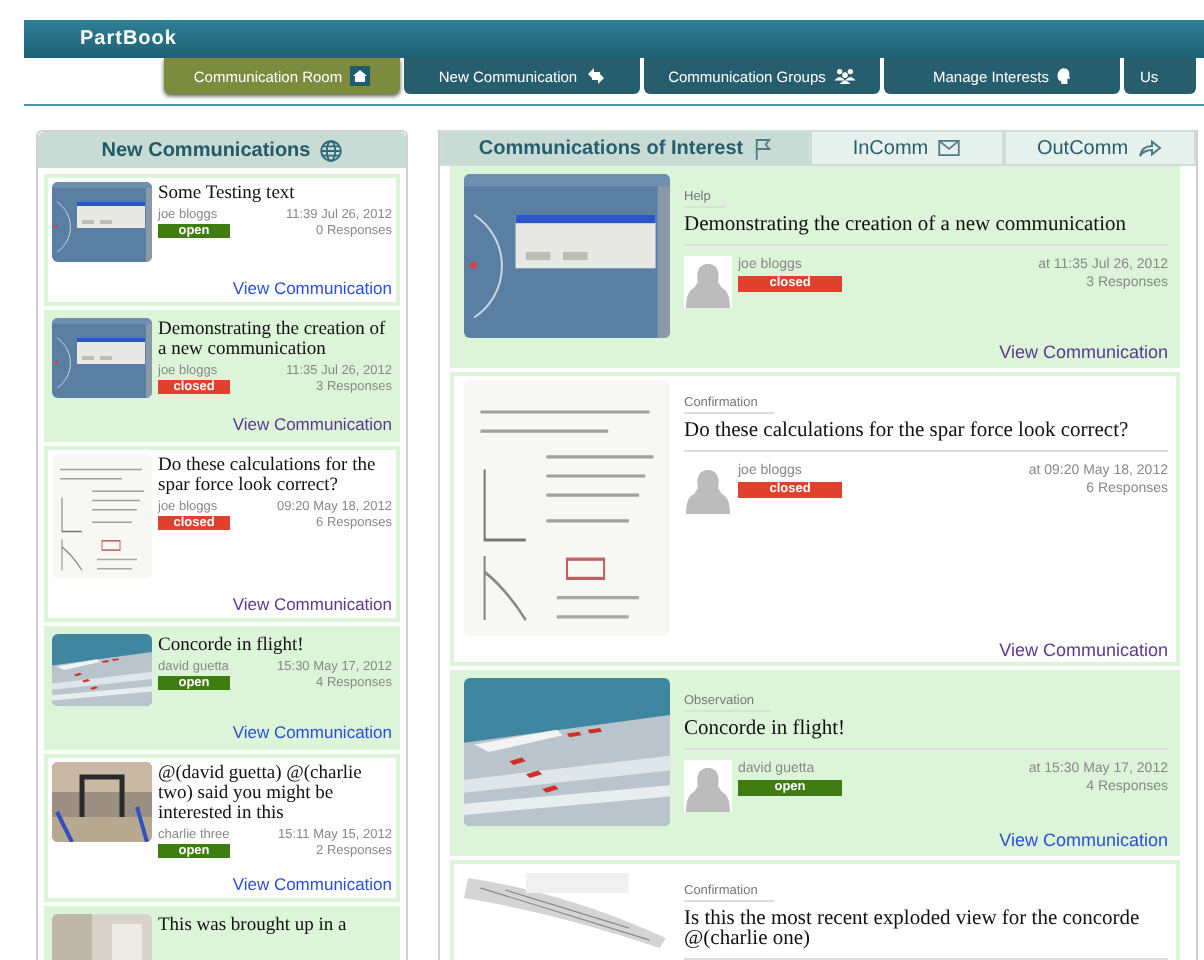 The height and width of the screenshot is (960, 1204). I want to click on app-title: PartBook, so click(128, 39).